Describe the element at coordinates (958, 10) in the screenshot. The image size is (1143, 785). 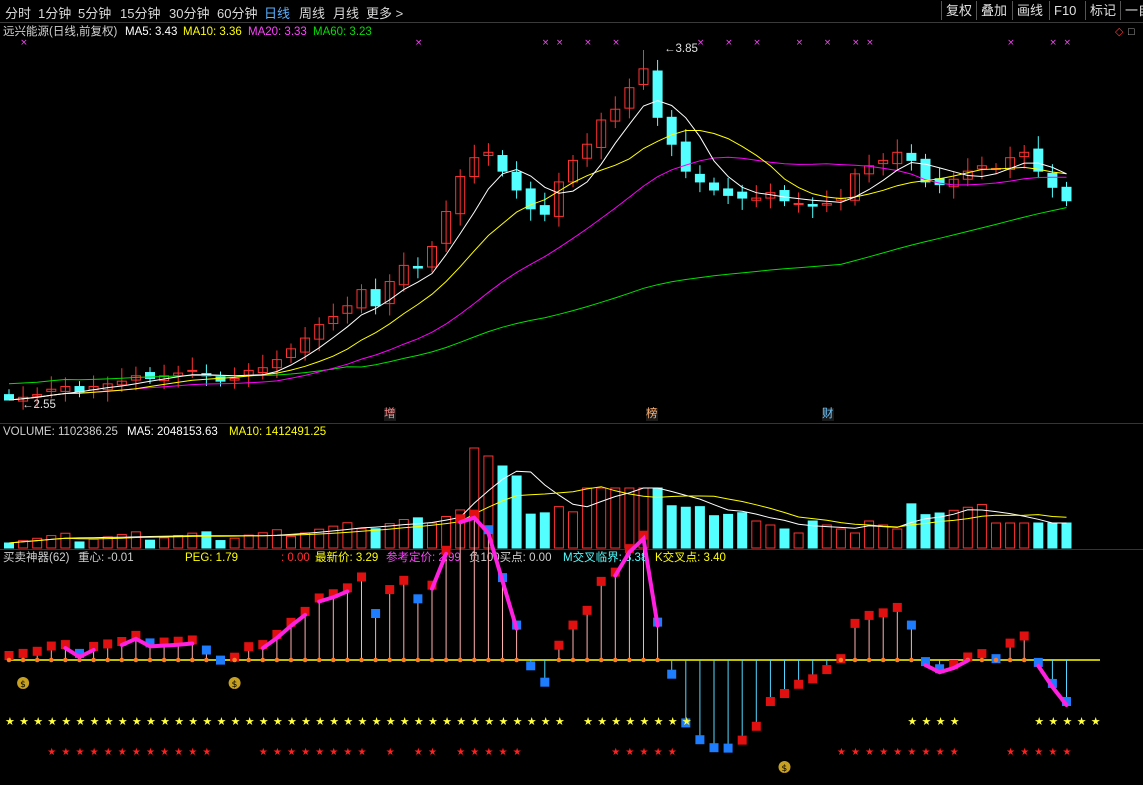
I see `toolbar-button-0: 复权` at that location.